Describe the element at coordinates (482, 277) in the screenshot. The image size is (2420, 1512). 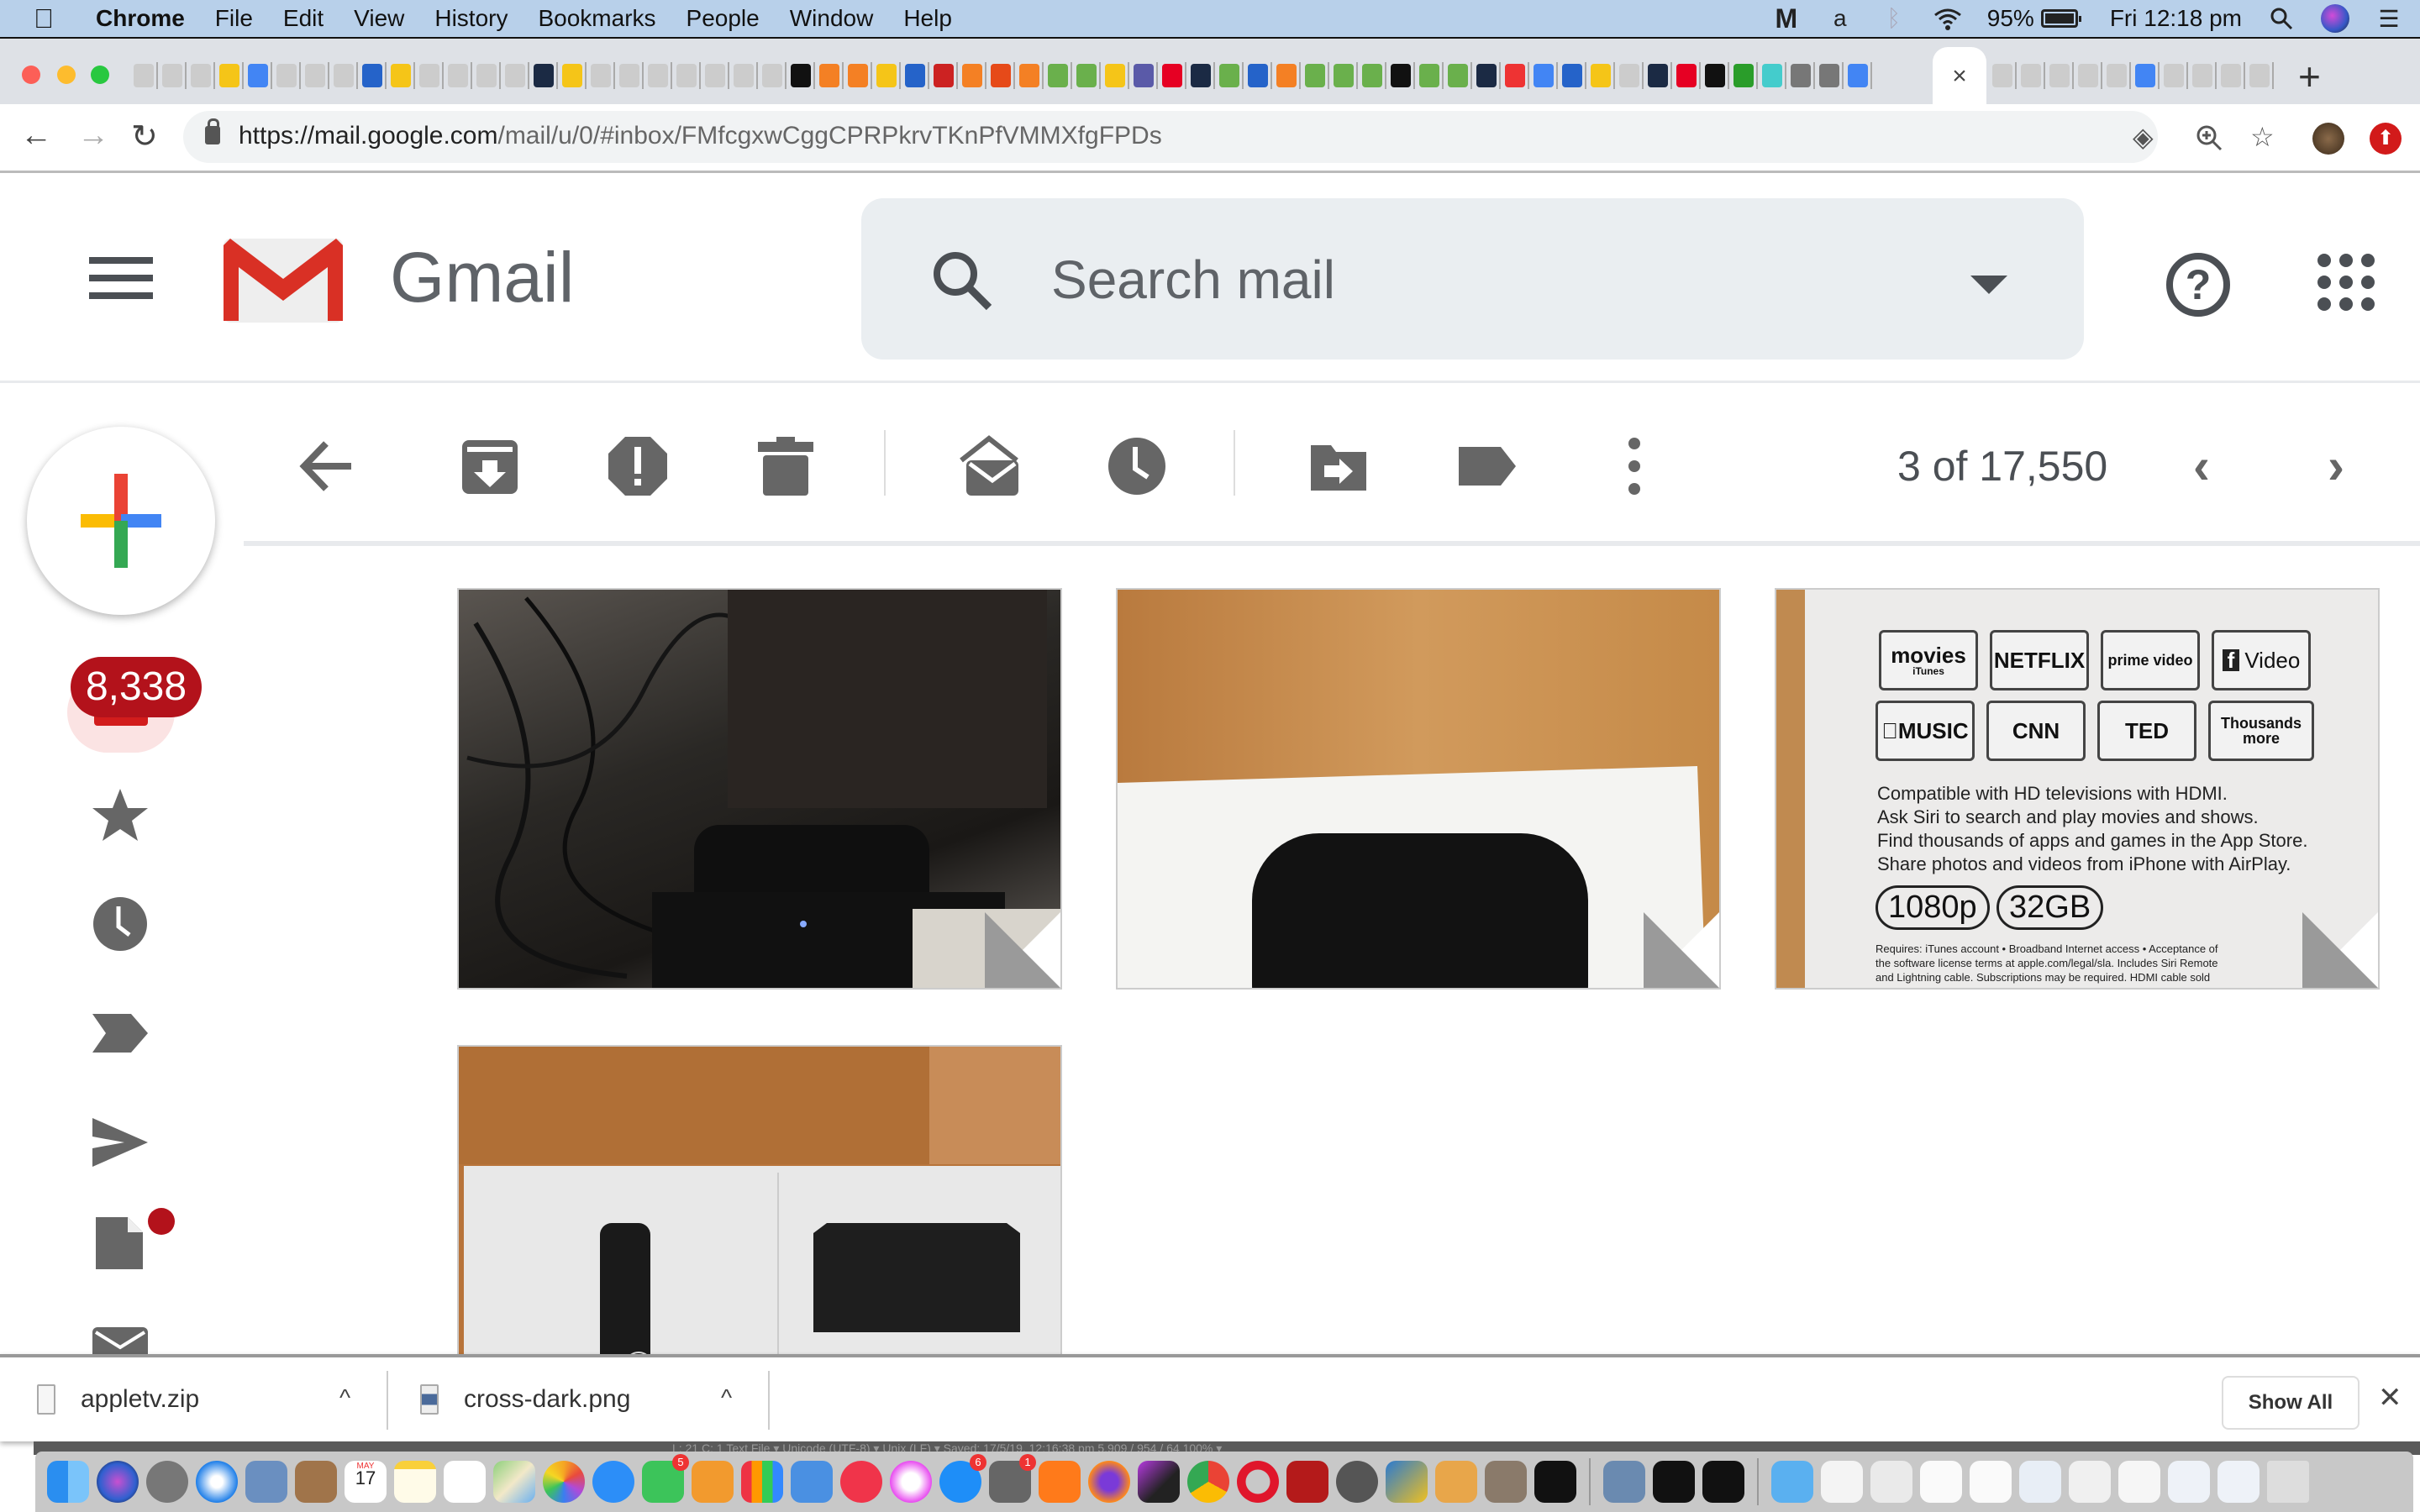
I see `gmail-title: Gmail` at that location.